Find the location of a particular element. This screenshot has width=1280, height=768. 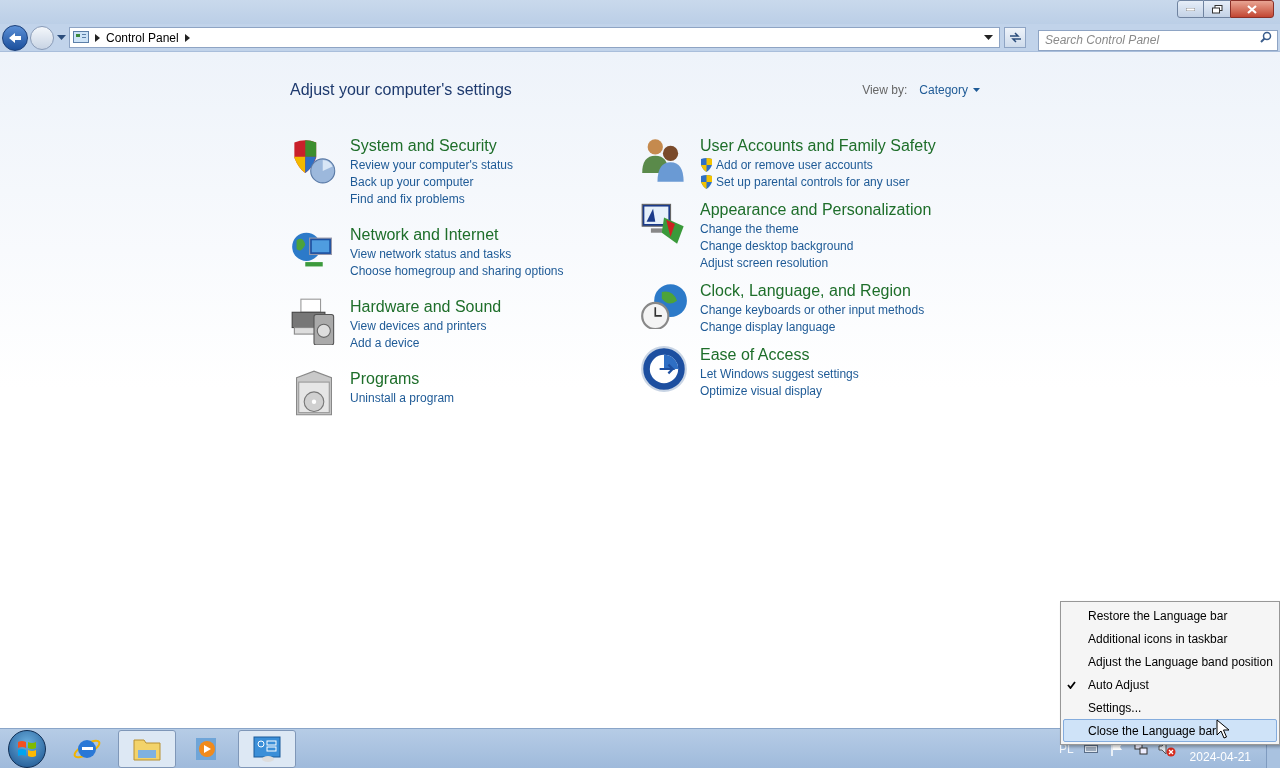

task-link: Change the theme is located at coordinates (749, 228).